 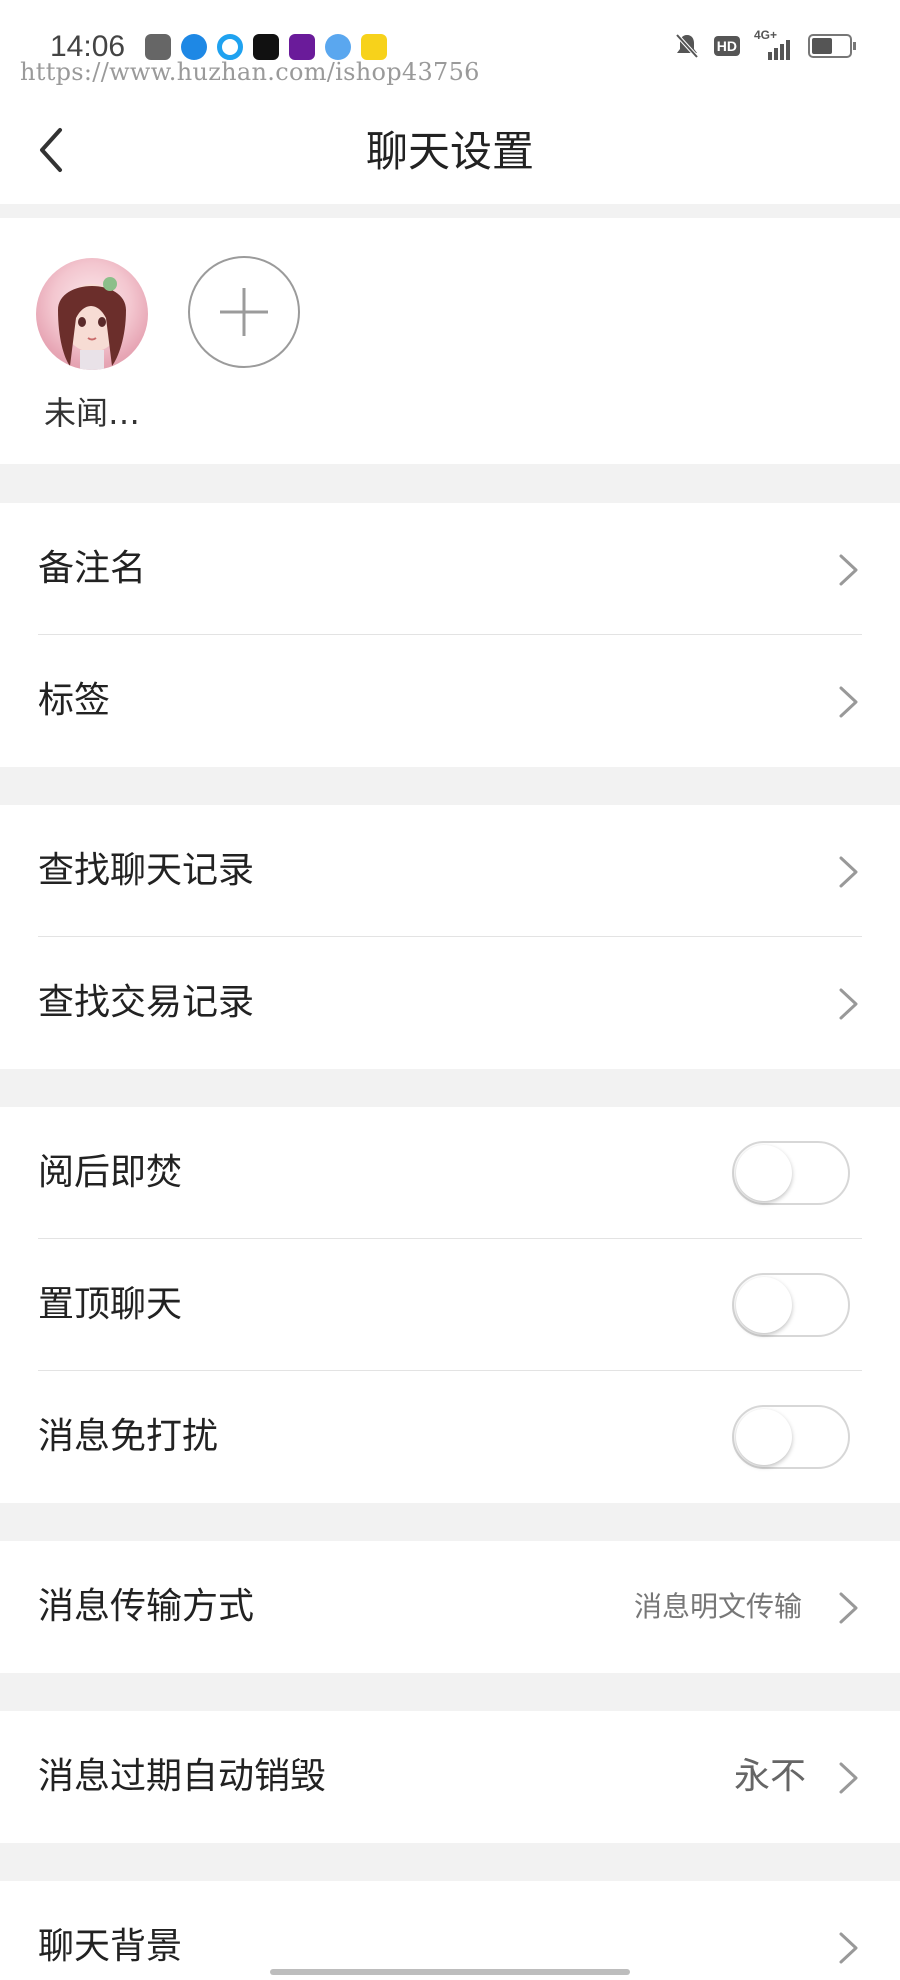 I want to click on remark-name-label: 备注名, so click(x=92, y=568).